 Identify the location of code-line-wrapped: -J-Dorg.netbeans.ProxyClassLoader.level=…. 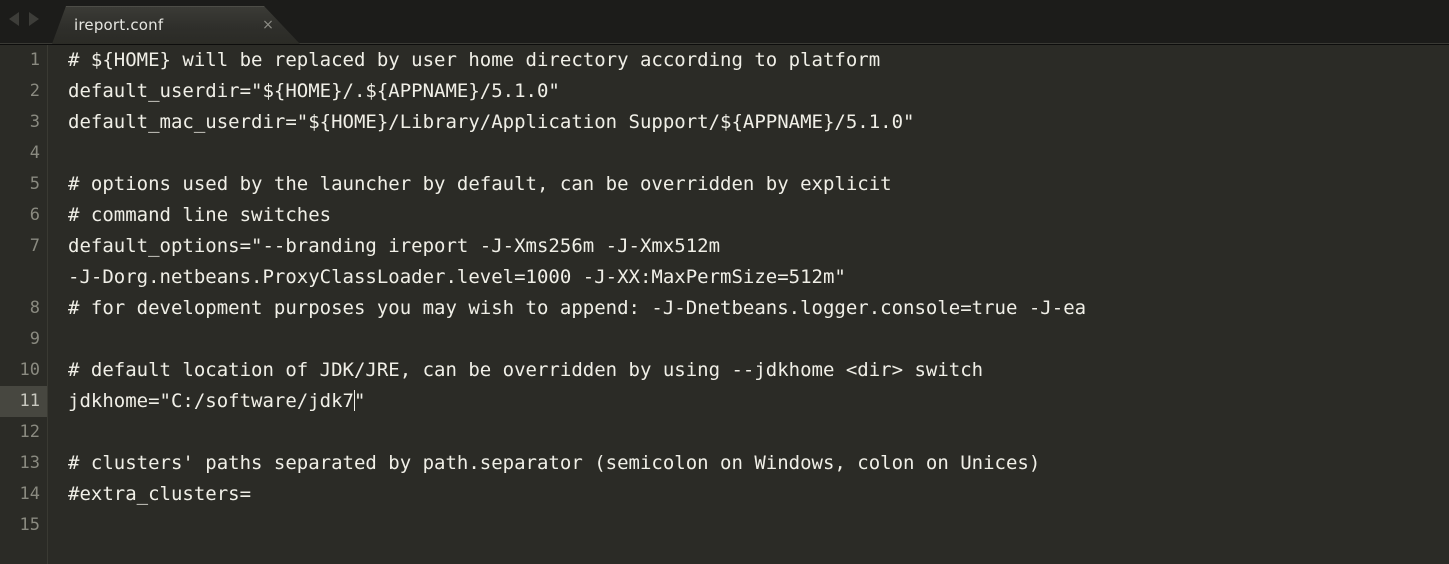
(748, 277).